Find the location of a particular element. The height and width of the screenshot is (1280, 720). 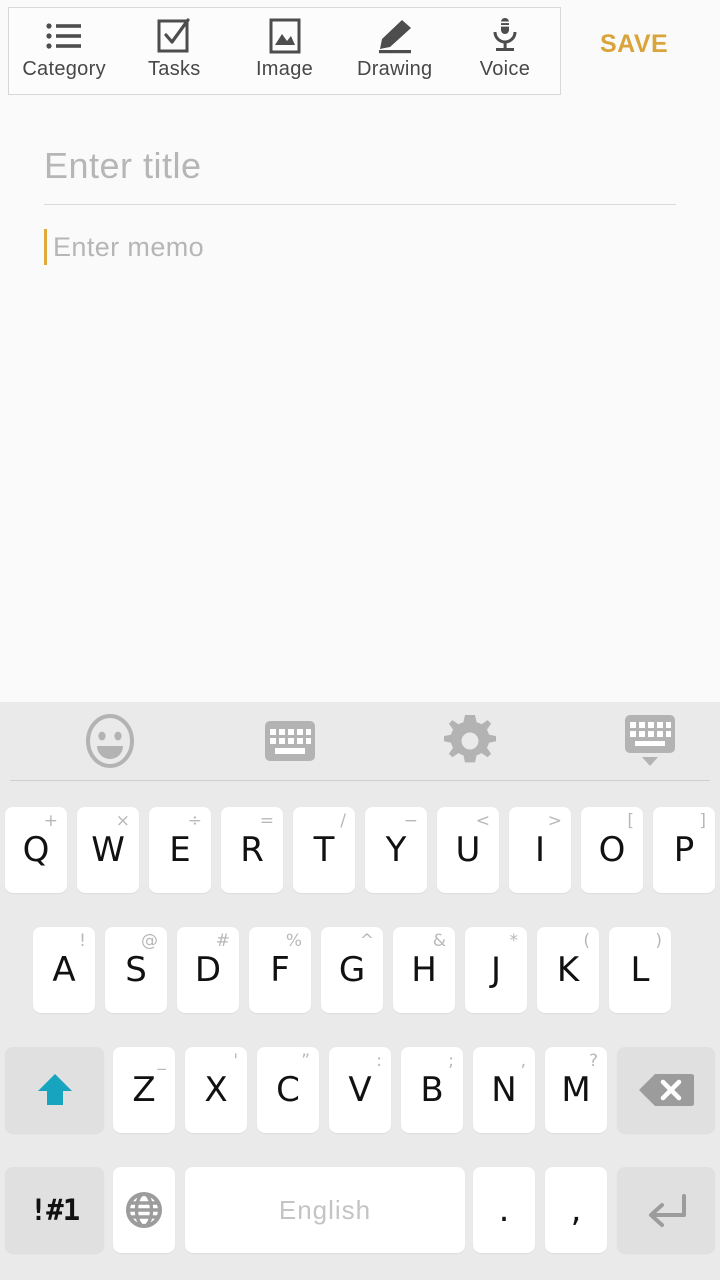

memo-placeholder: Enter memo is located at coordinates (129, 246).